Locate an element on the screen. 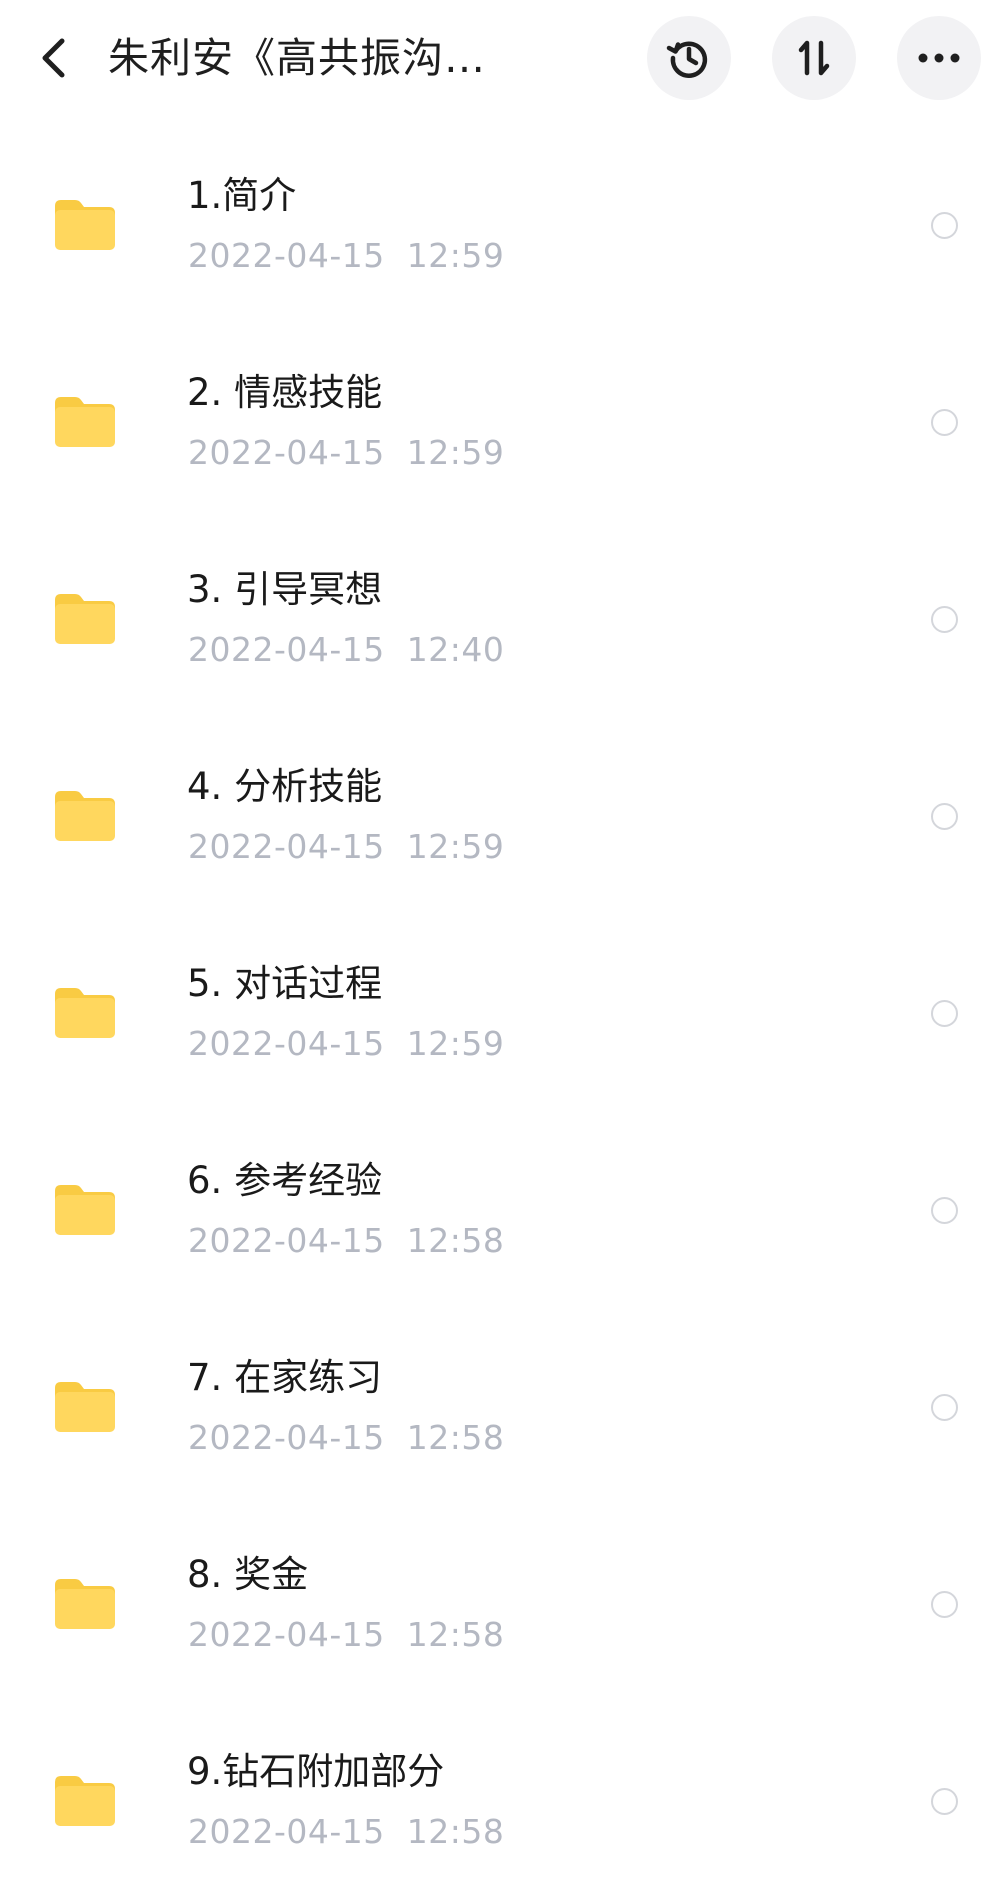 This screenshot has height=1891, width=1000. history-icon is located at coordinates (687, 59).